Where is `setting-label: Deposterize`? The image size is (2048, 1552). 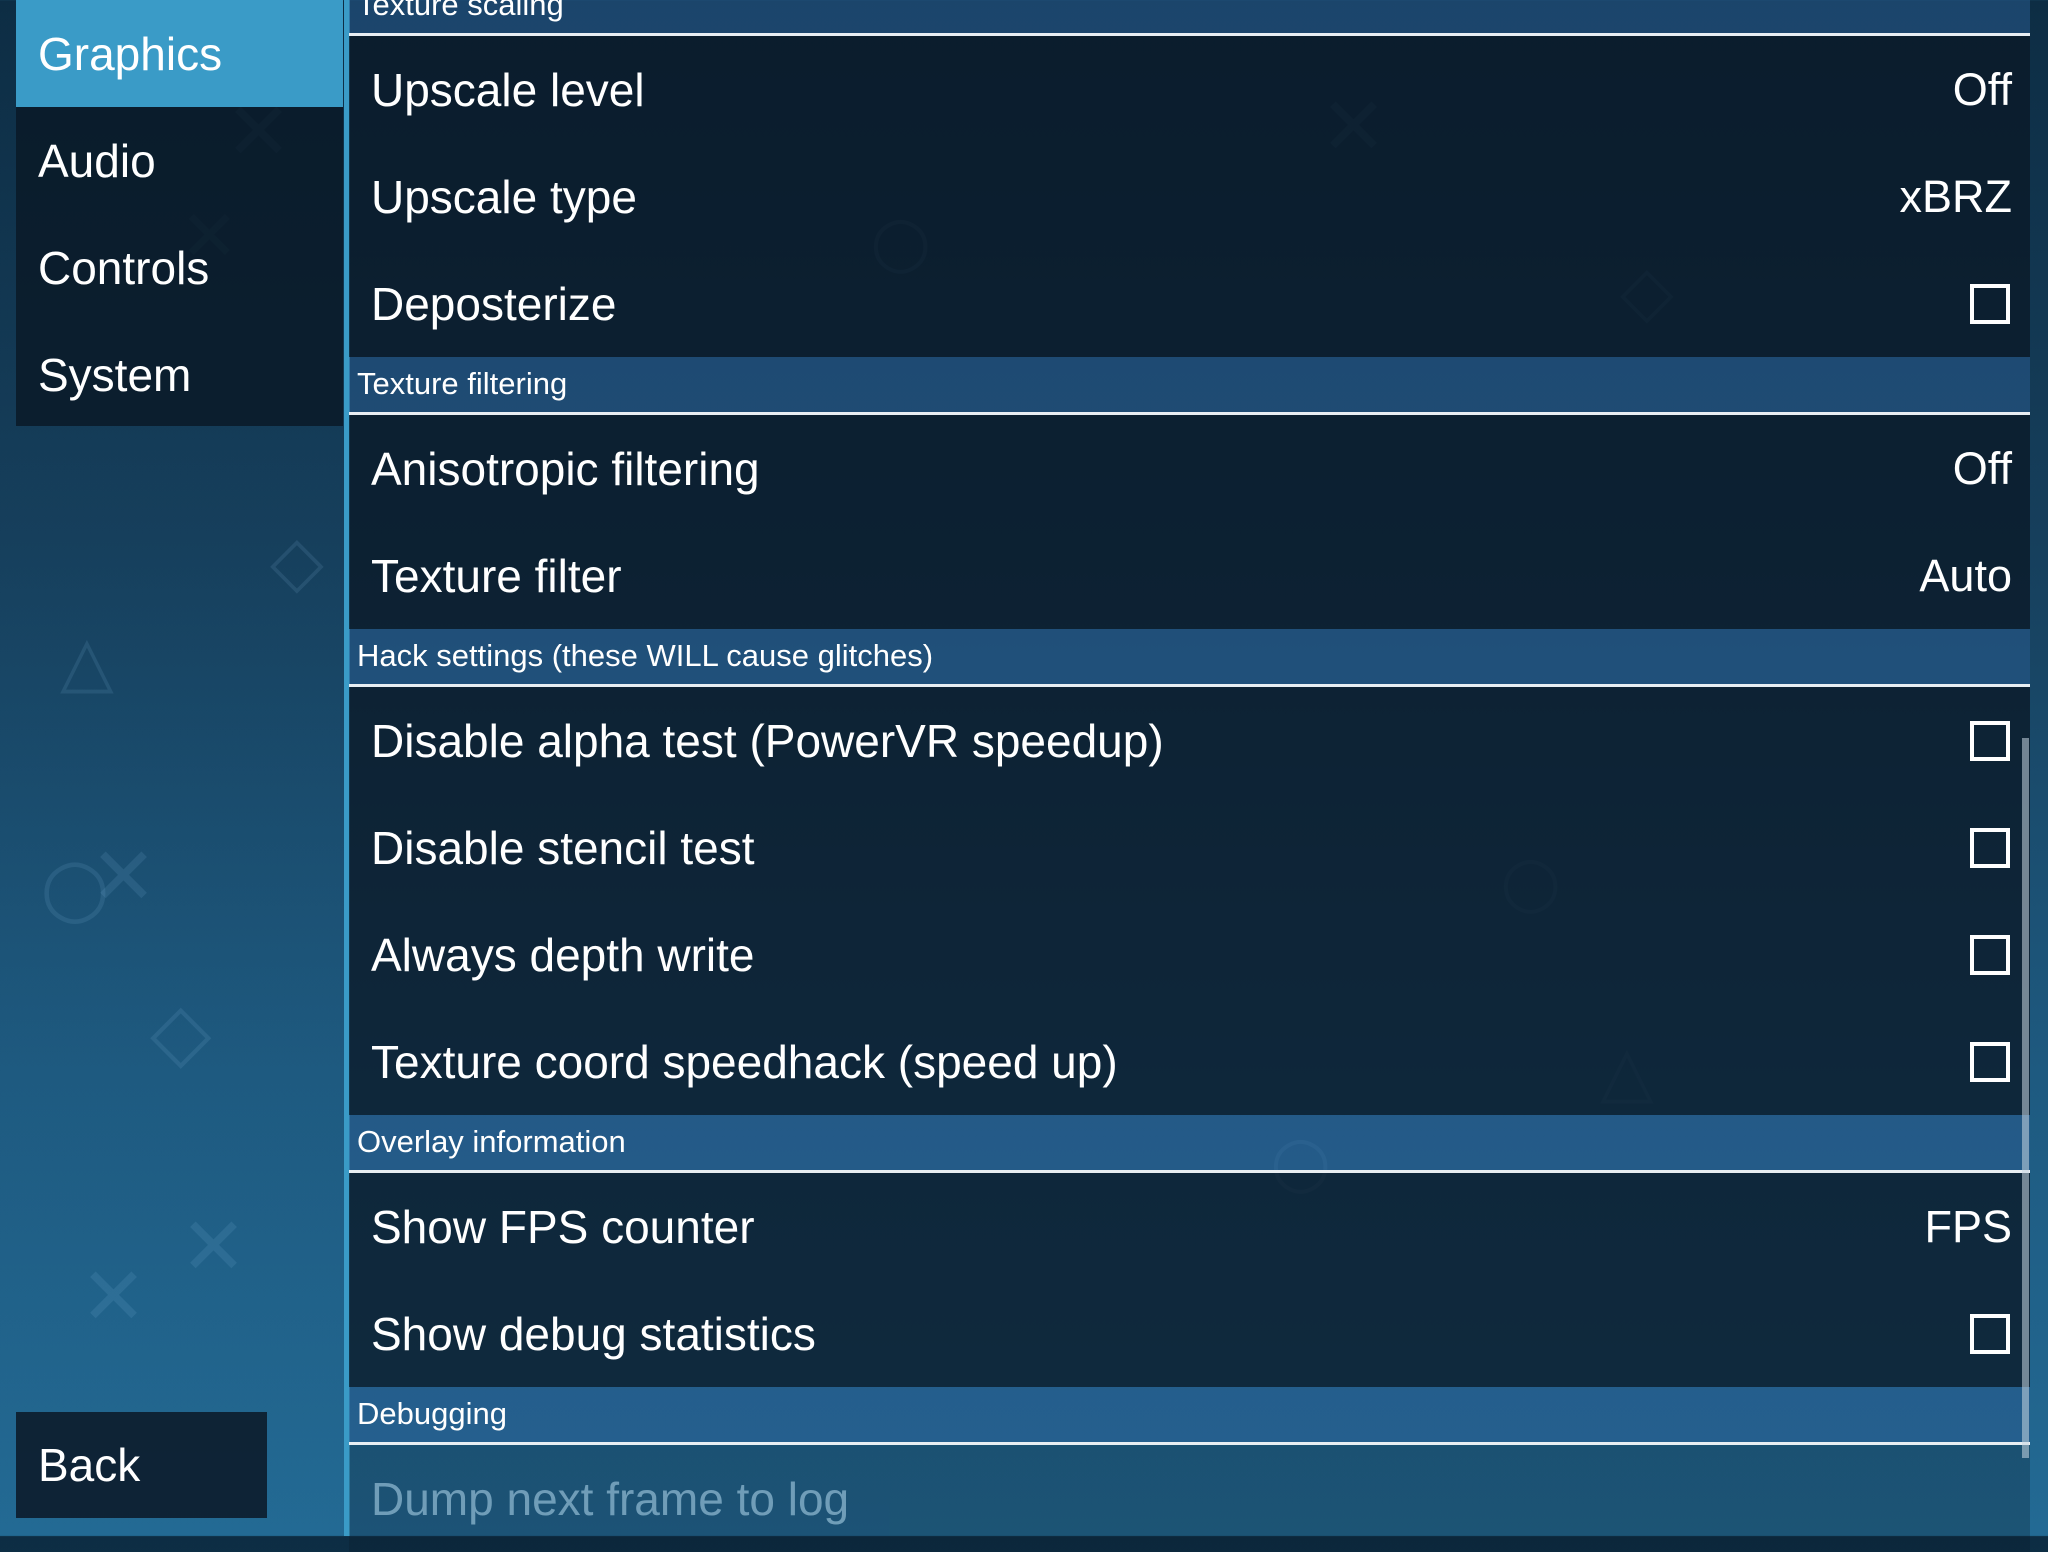 setting-label: Deposterize is located at coordinates (494, 303).